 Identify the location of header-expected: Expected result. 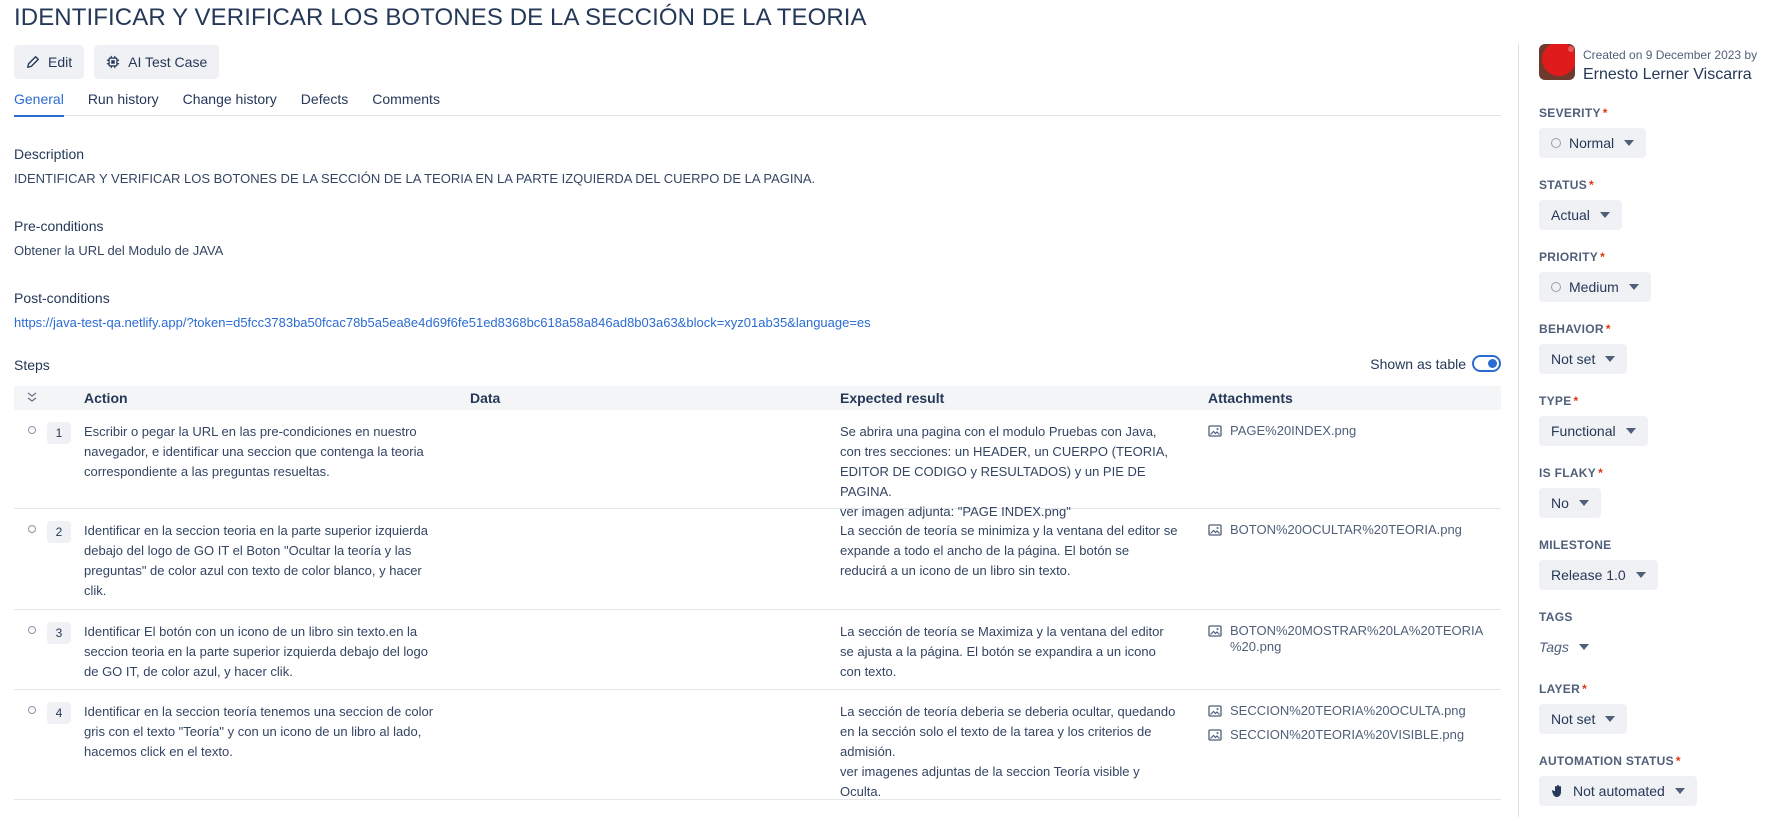
(892, 398).